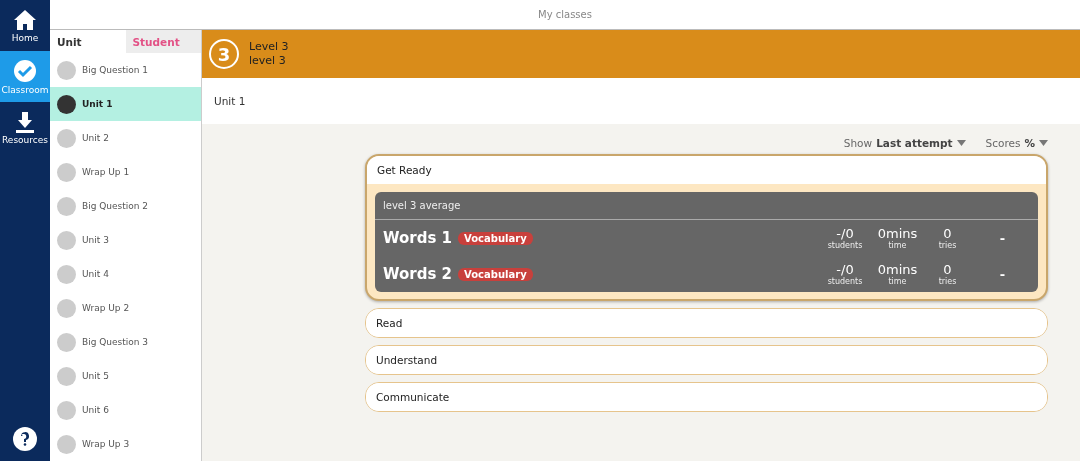  Describe the element at coordinates (706, 206) in the screenshot. I see `average-label: level 3 average` at that location.